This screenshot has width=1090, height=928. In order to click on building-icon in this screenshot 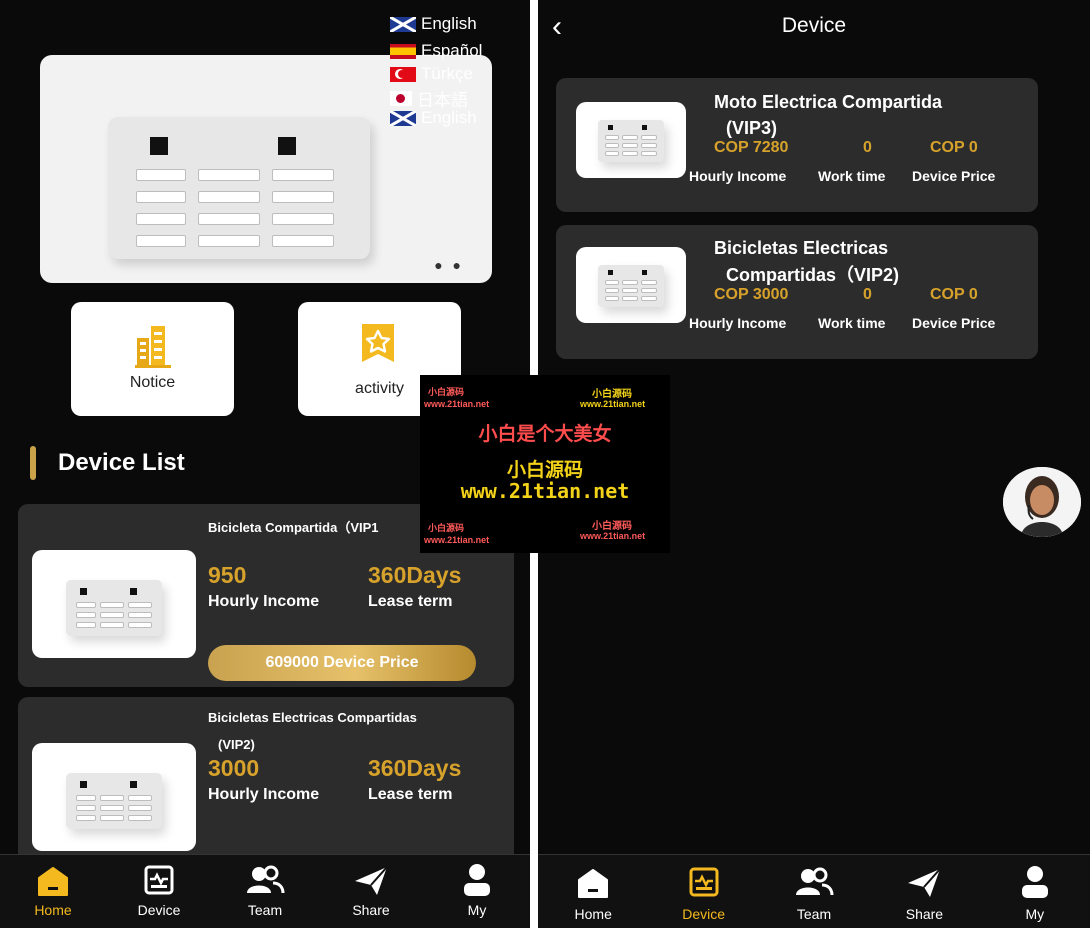, I will do `click(153, 347)`.